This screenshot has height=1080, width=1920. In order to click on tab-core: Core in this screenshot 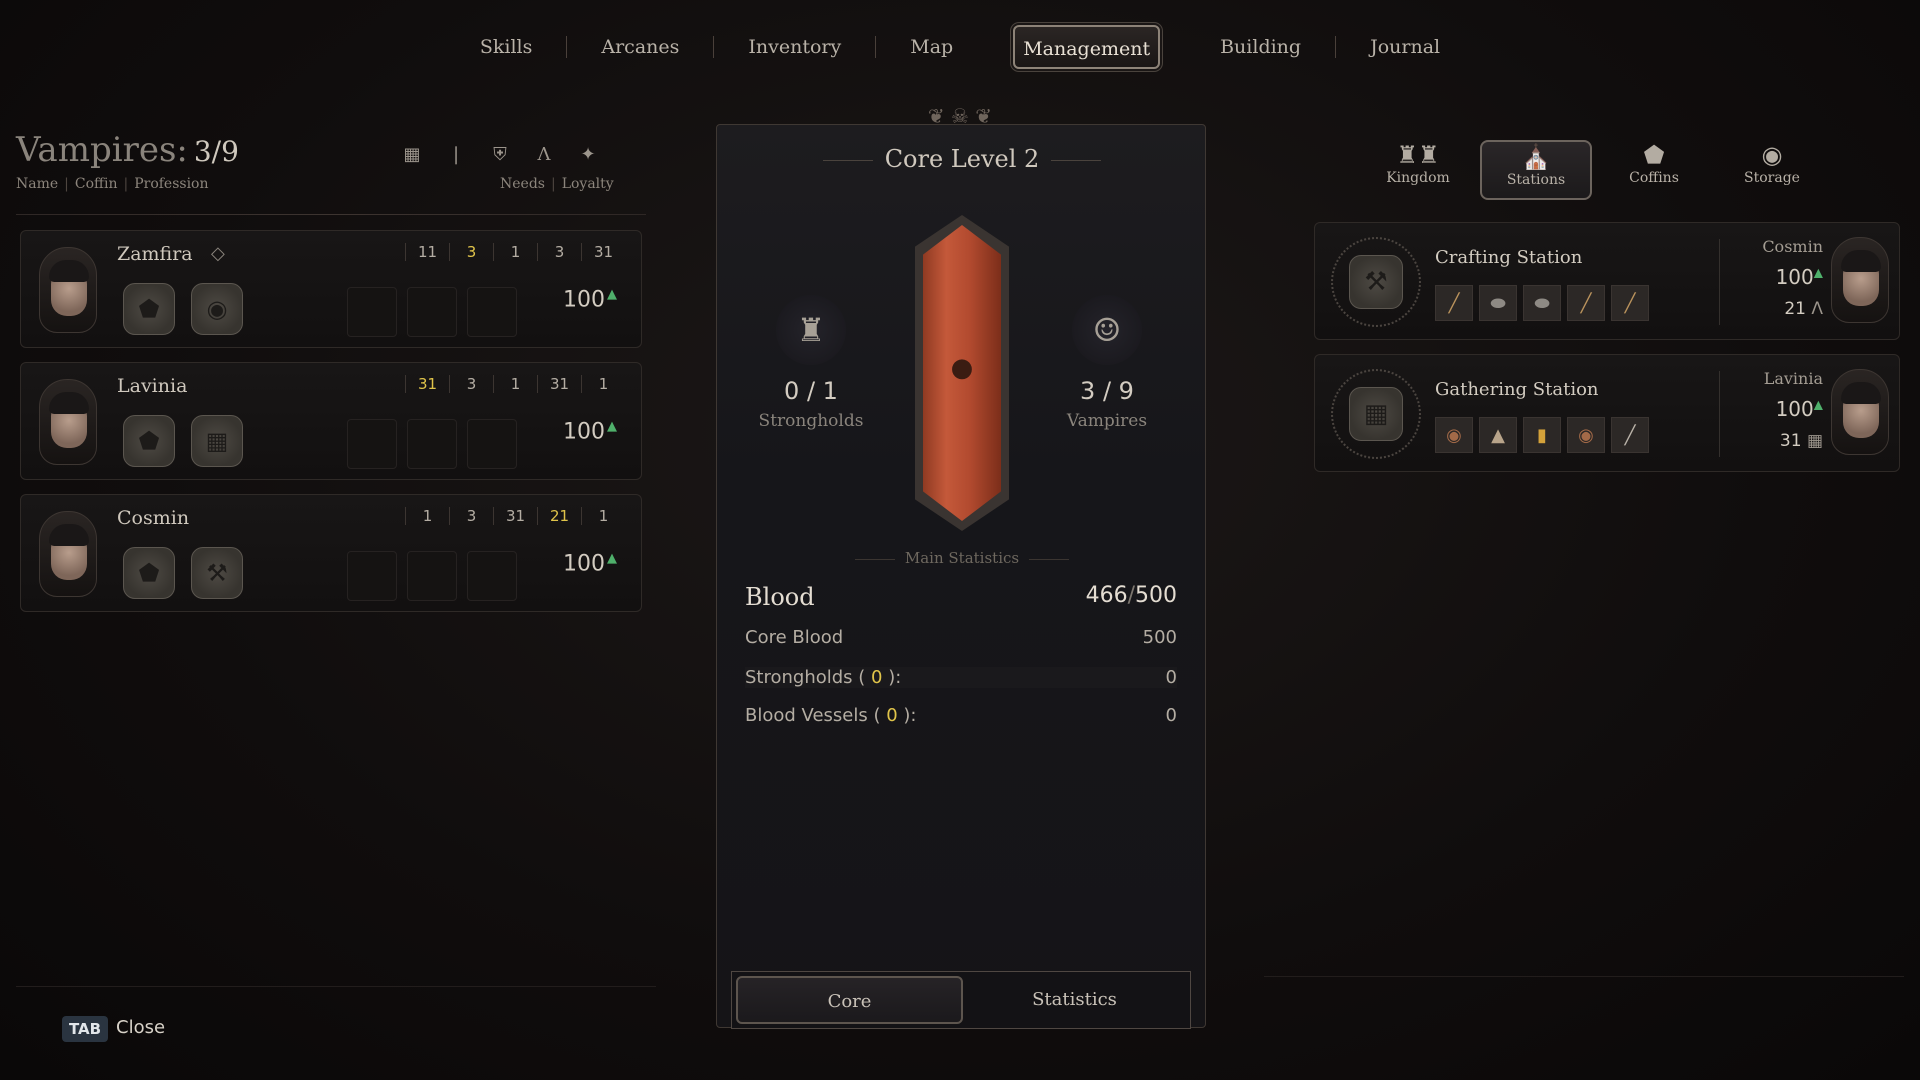, I will do `click(849, 1000)`.